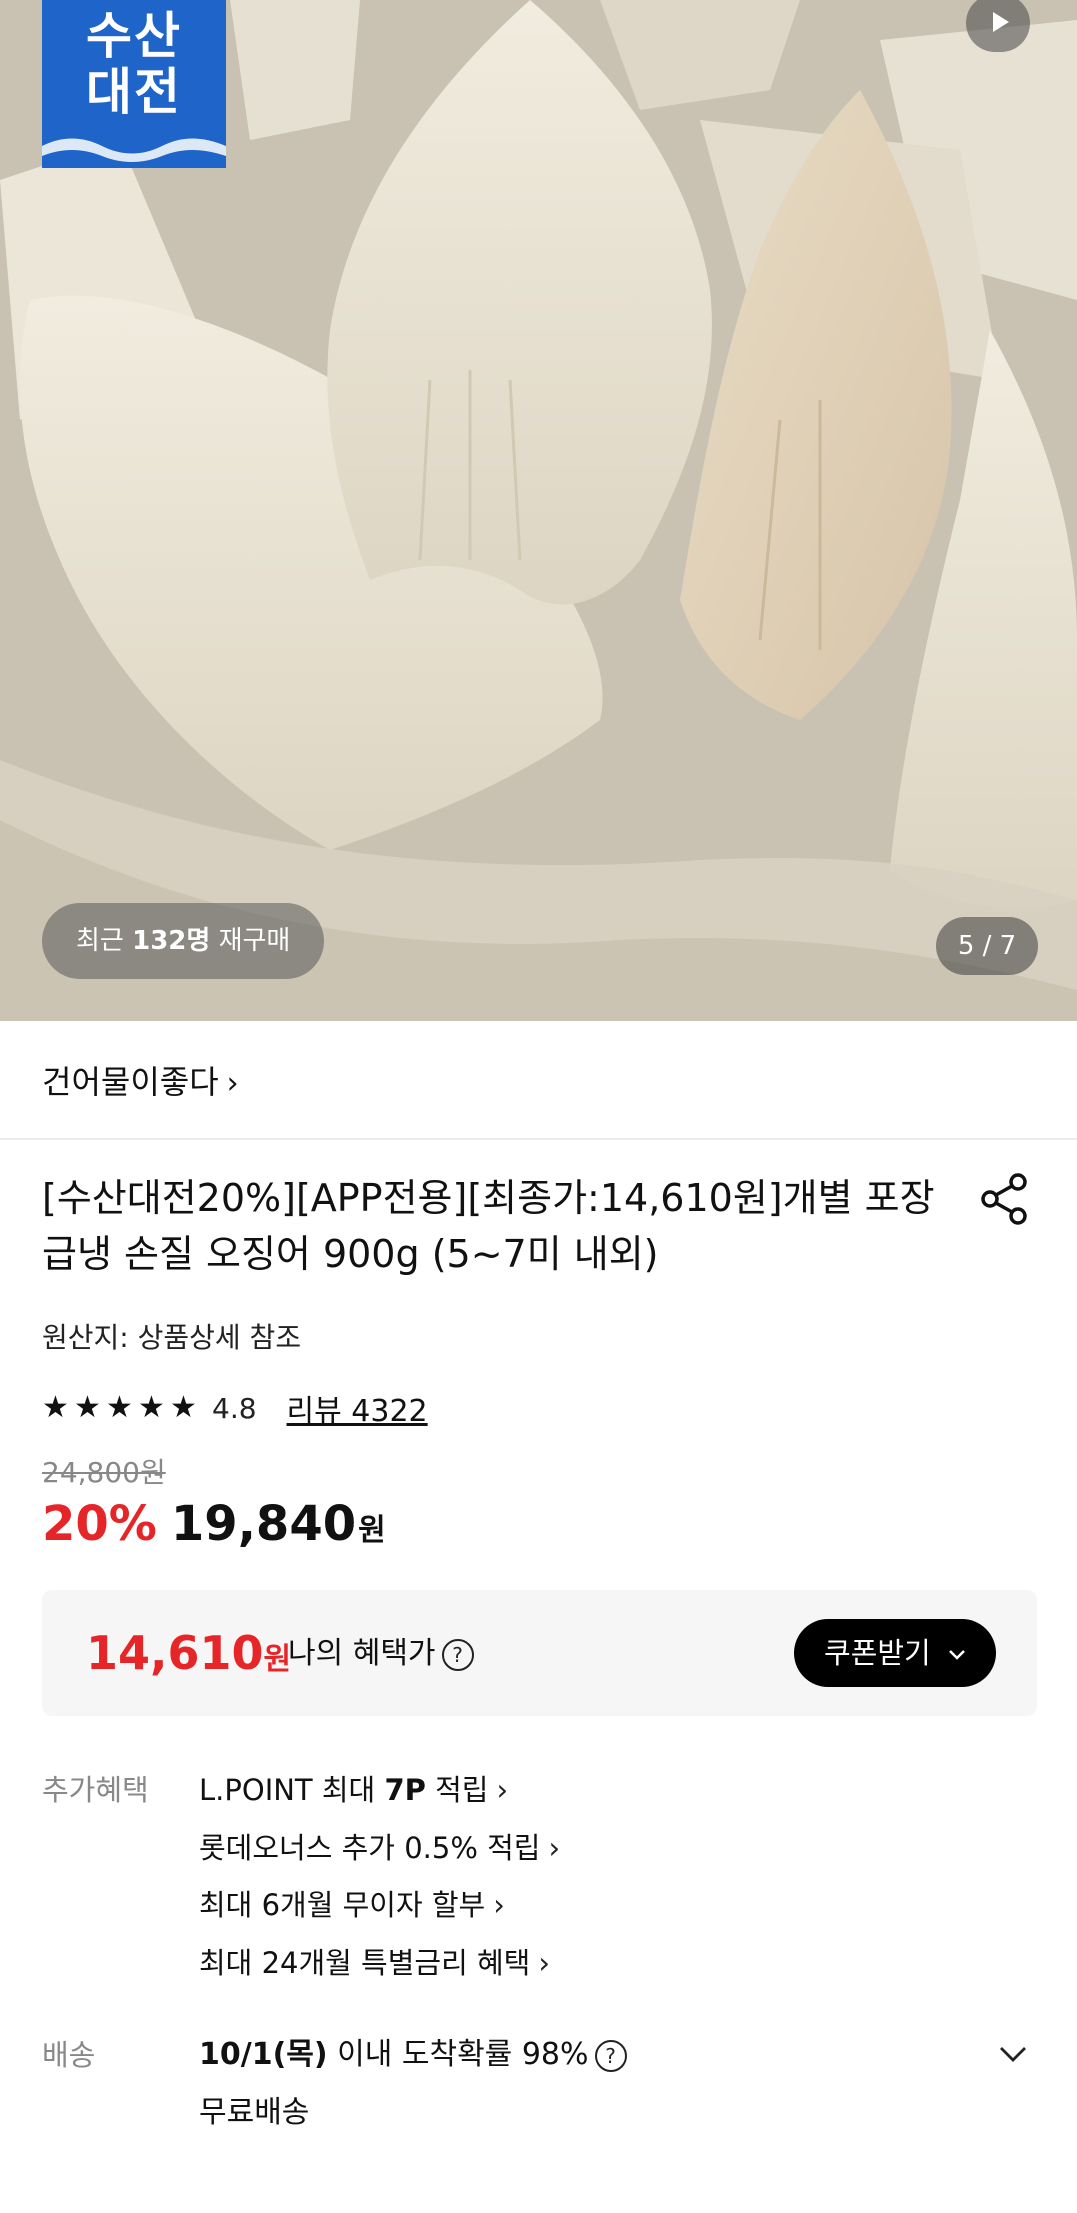 This screenshot has height=2213, width=1077. I want to click on play-video-button, so click(998, 26).